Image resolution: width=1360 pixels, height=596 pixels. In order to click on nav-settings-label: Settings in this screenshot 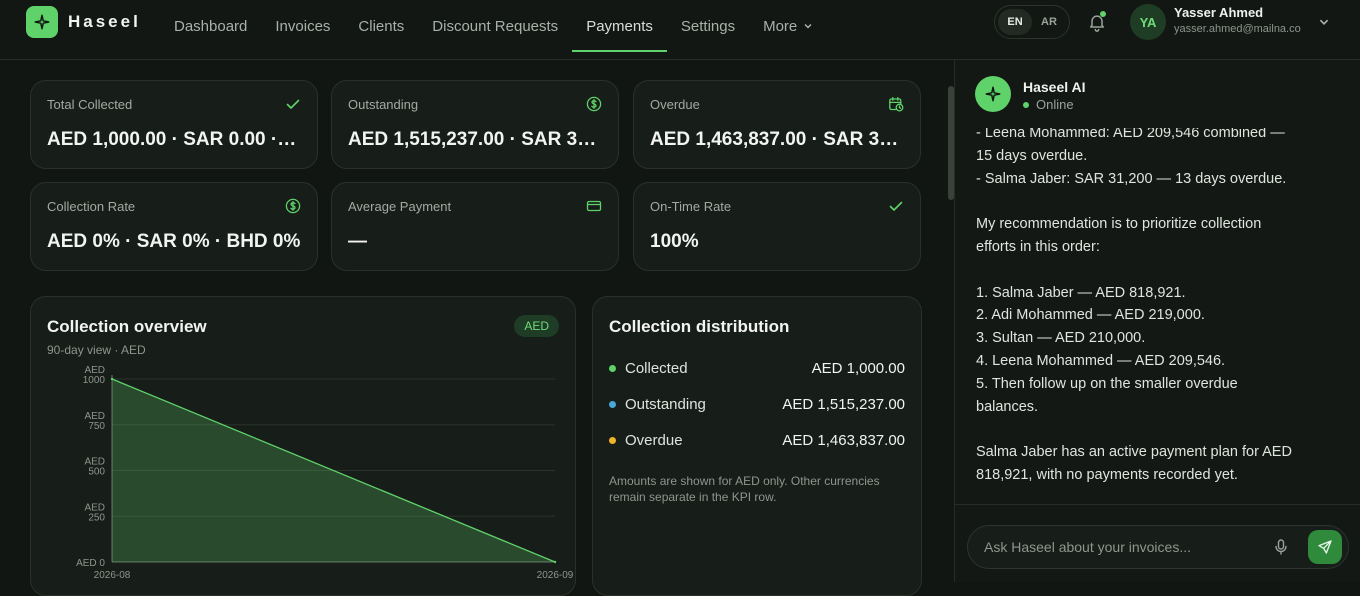, I will do `click(708, 26)`.